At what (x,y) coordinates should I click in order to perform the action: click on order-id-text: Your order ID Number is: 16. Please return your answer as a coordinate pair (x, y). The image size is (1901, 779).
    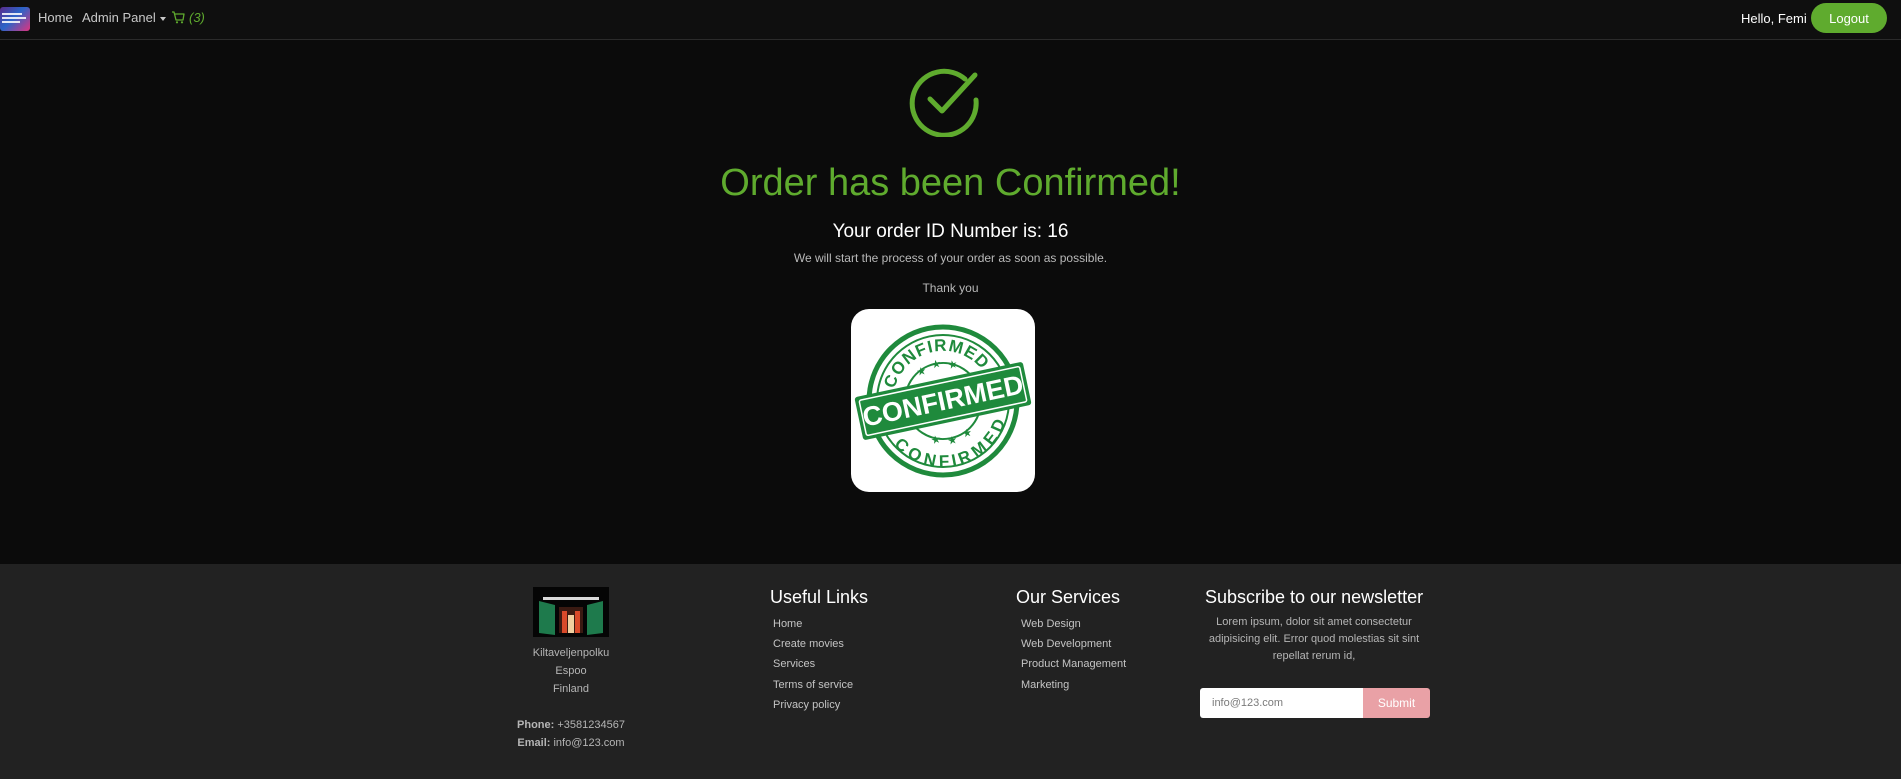
    Looking at the image, I should click on (950, 231).